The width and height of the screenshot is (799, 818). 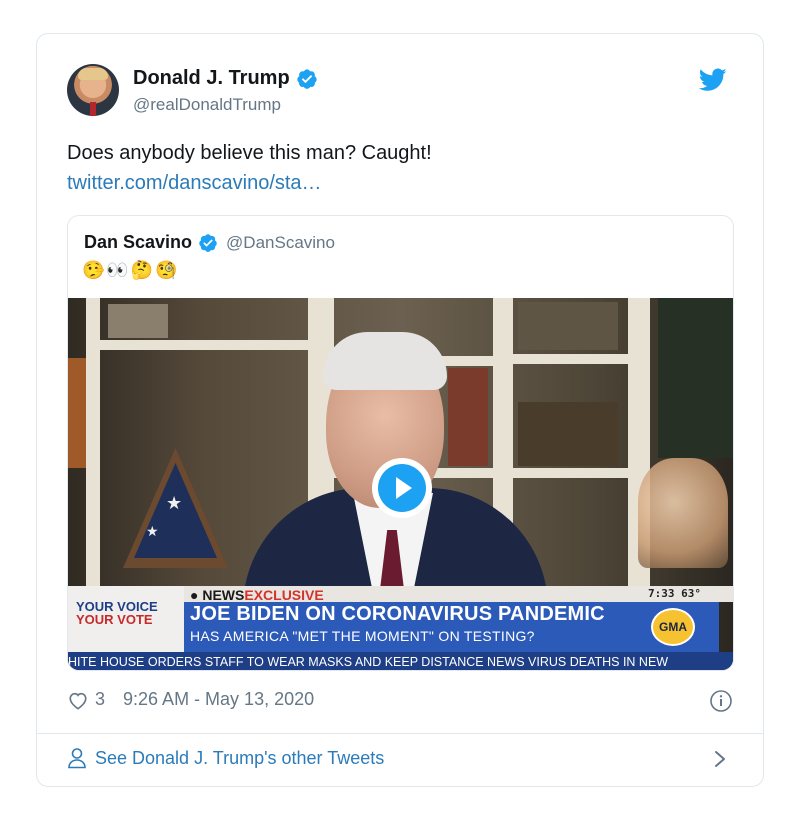 What do you see at coordinates (385, 361) in the screenshot?
I see `speaker-hair` at bounding box center [385, 361].